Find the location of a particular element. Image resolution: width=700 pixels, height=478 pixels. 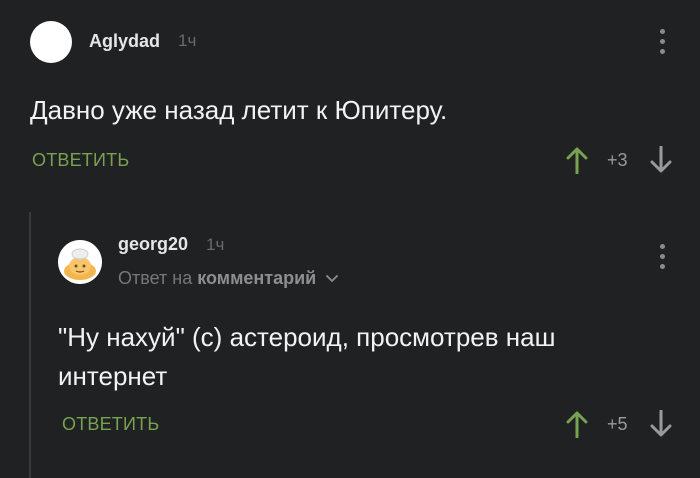

reply-text-line-1: "Ну нахуй" (с) астероид, просмотрев наш is located at coordinates (307, 337).